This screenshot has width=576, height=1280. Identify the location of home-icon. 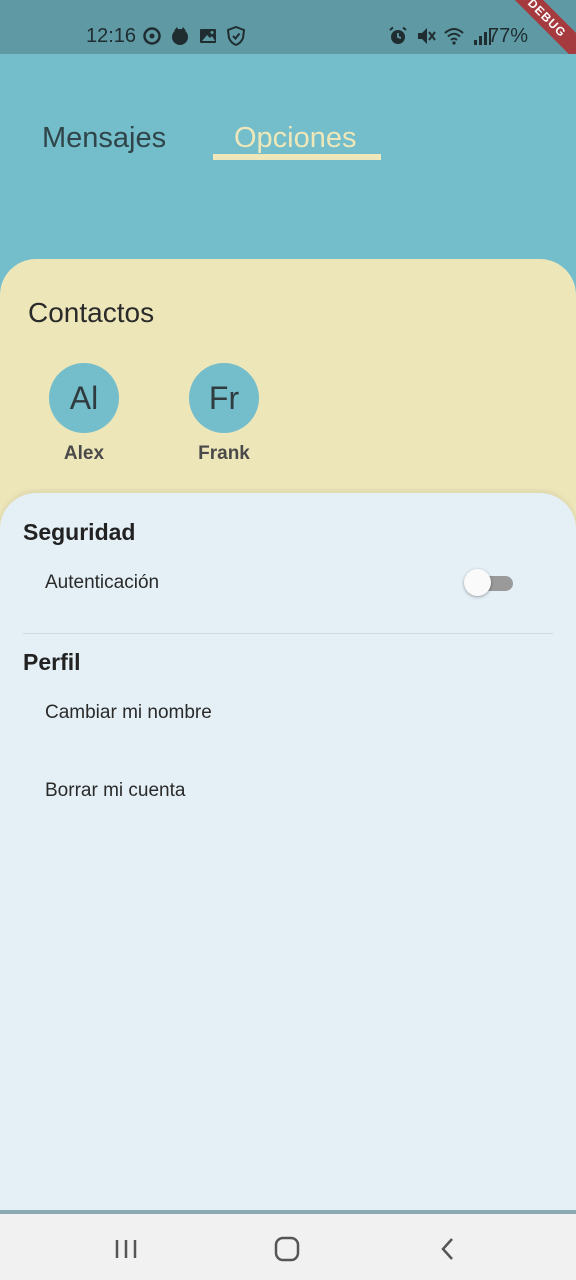
(287, 1249).